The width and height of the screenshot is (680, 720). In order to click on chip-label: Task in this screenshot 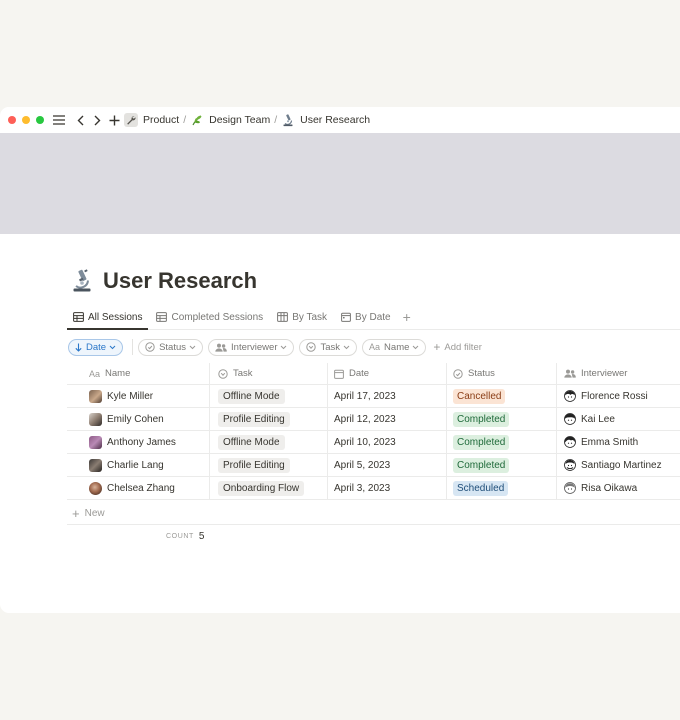, I will do `click(330, 347)`.